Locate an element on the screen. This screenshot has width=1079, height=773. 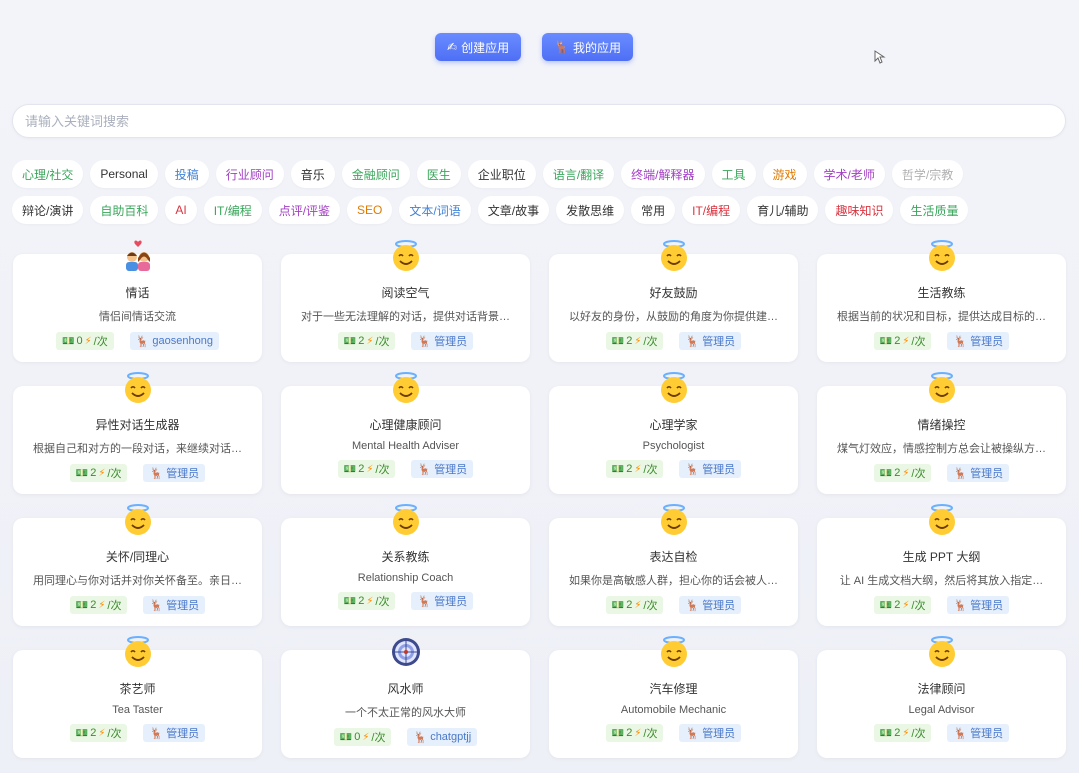
app-card-description: Tea Taster is located at coordinates (137, 710).